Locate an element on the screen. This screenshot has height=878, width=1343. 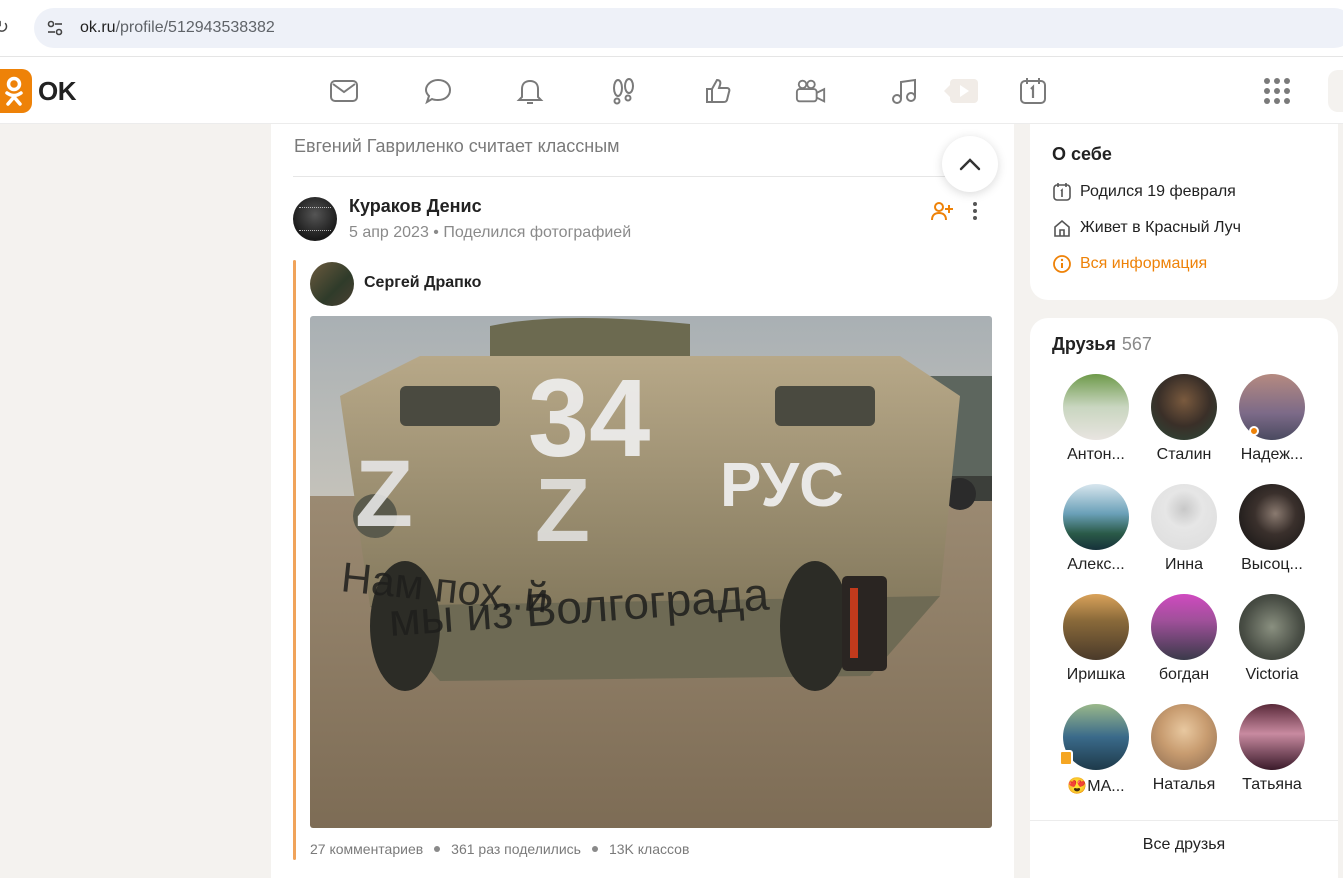
all-info-text: Вся информация is located at coordinates (1144, 263).